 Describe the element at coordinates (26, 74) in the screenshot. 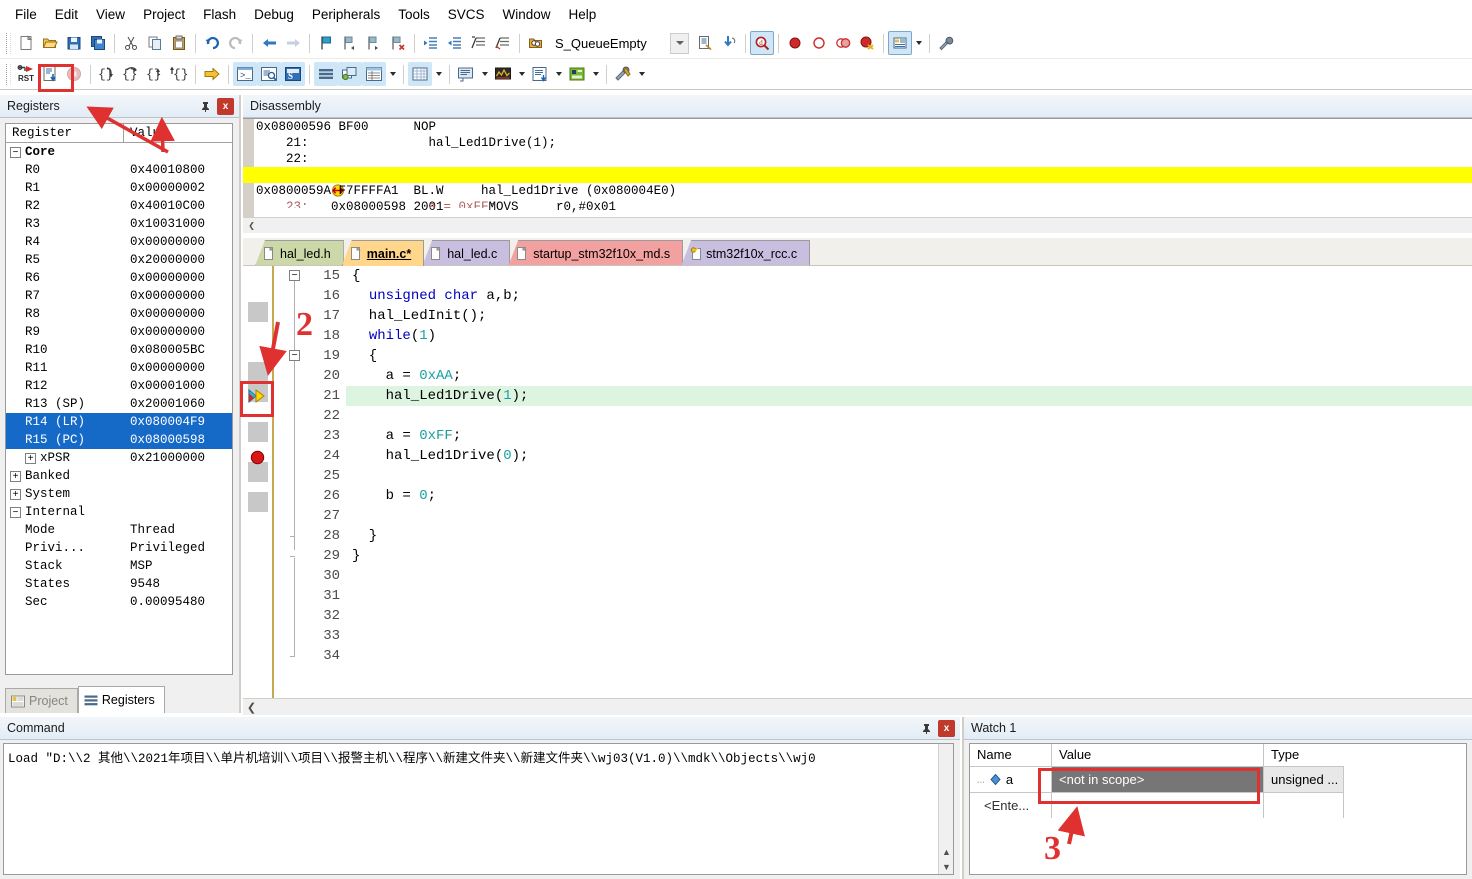

I see `reset-cpu-icon: RST` at that location.